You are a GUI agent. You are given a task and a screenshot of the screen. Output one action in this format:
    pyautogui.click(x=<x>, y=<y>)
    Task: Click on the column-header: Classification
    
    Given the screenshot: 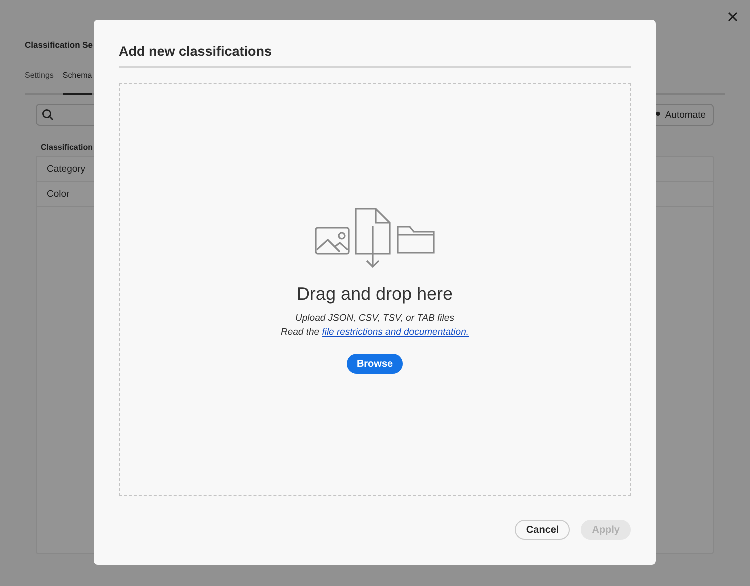 What is the action you would take?
    pyautogui.click(x=67, y=148)
    